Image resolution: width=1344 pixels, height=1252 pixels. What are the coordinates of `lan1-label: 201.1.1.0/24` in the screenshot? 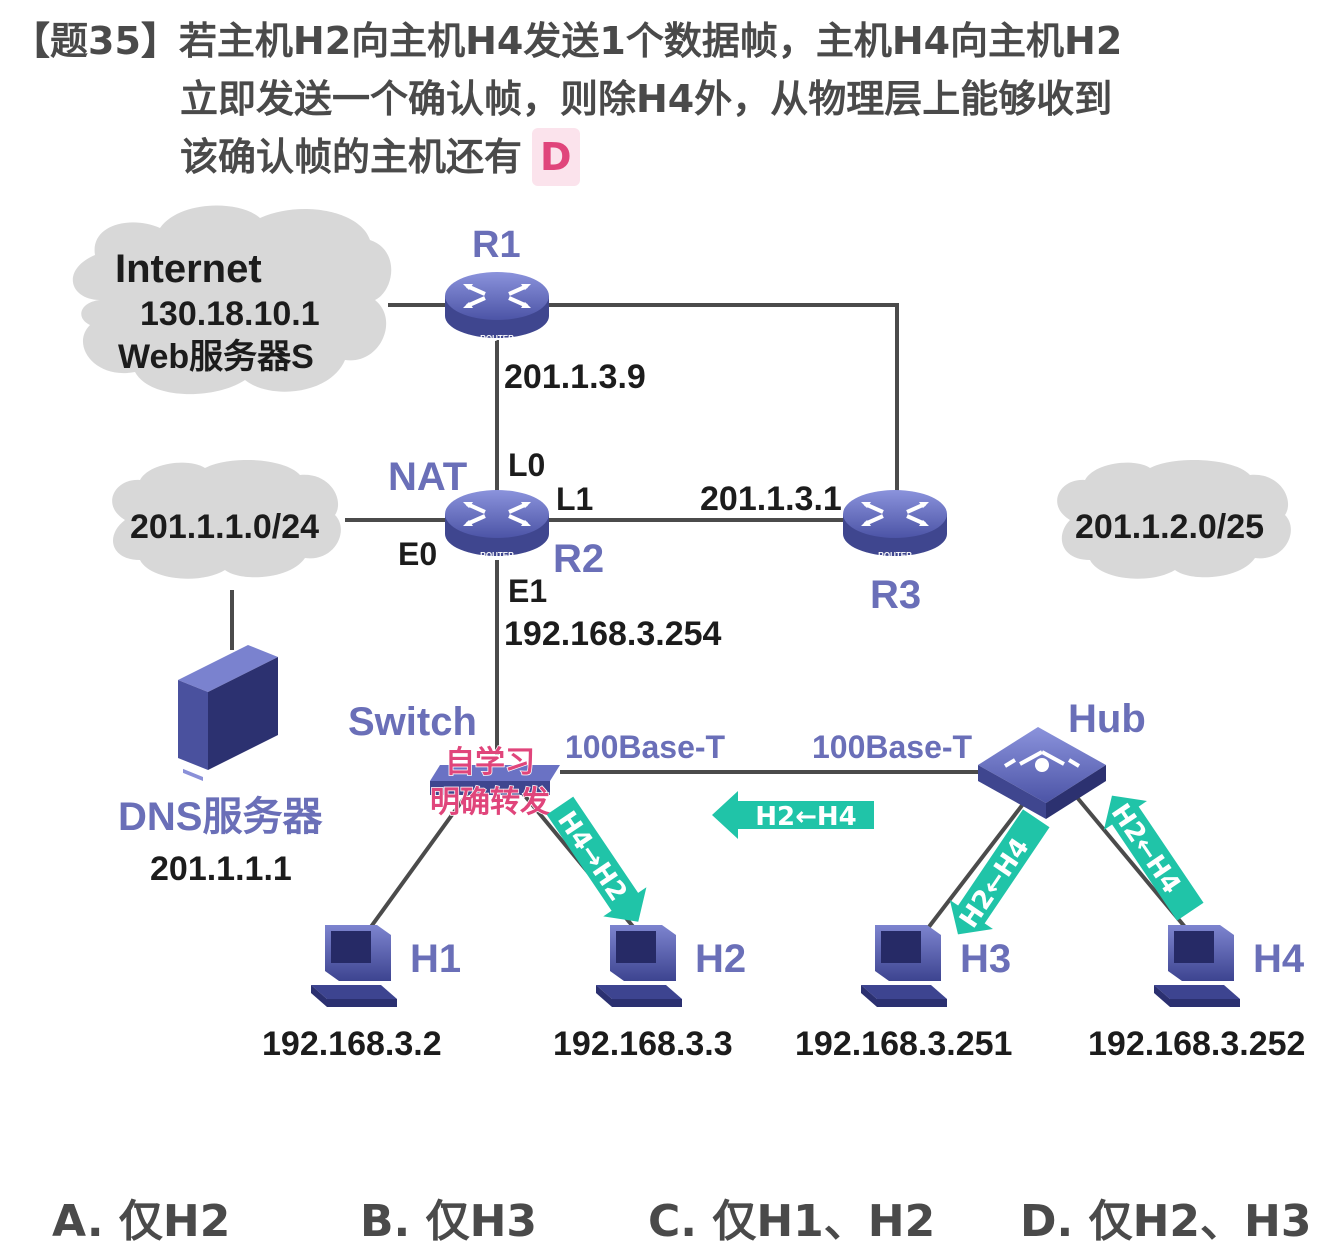 It's located at (224, 527).